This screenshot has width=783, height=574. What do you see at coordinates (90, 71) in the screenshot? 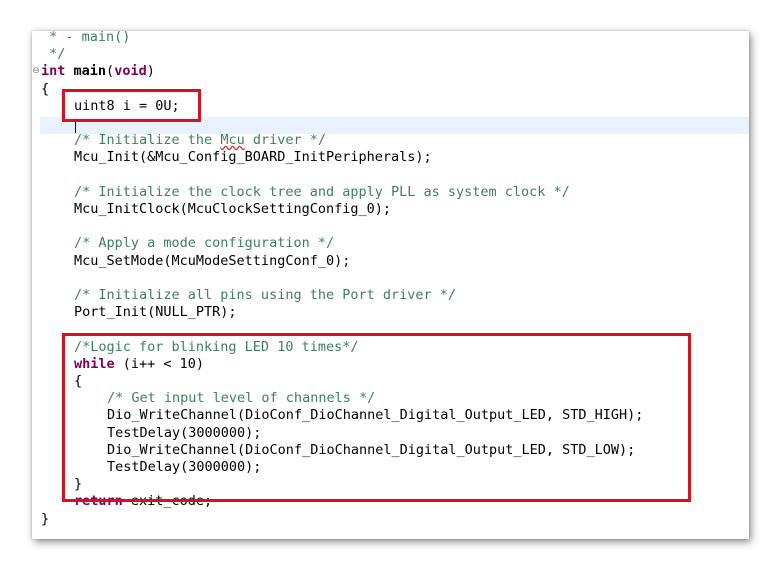
I see `code-token: main` at bounding box center [90, 71].